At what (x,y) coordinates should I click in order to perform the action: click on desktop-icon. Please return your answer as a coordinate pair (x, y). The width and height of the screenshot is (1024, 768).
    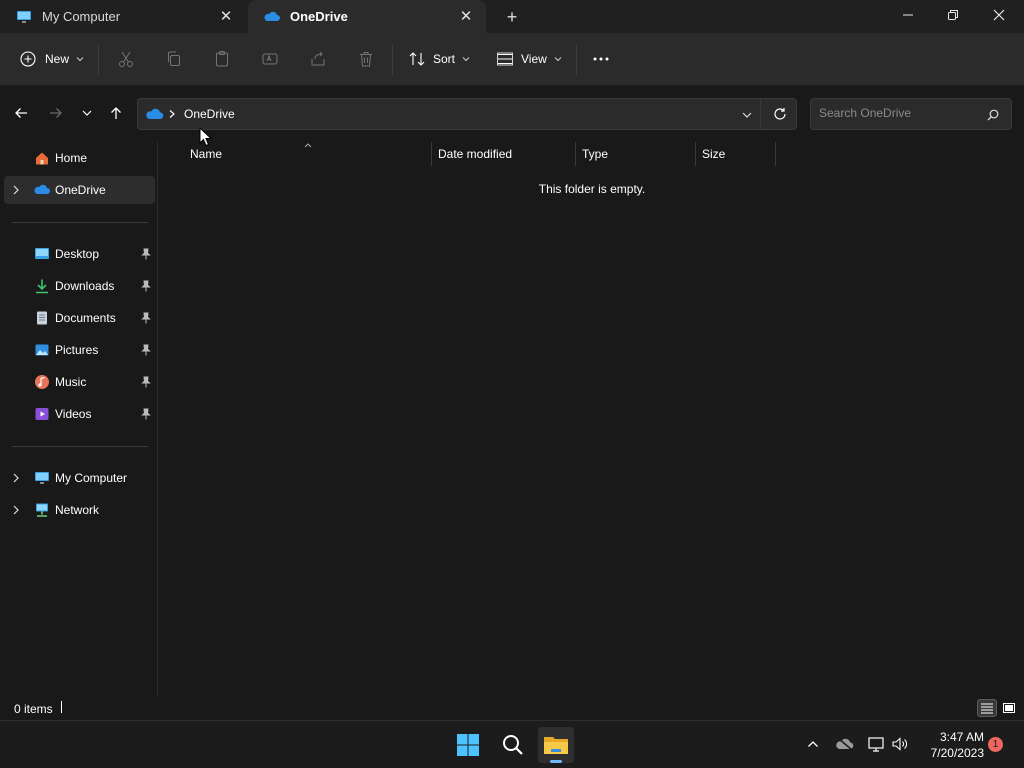
    Looking at the image, I should click on (42, 253).